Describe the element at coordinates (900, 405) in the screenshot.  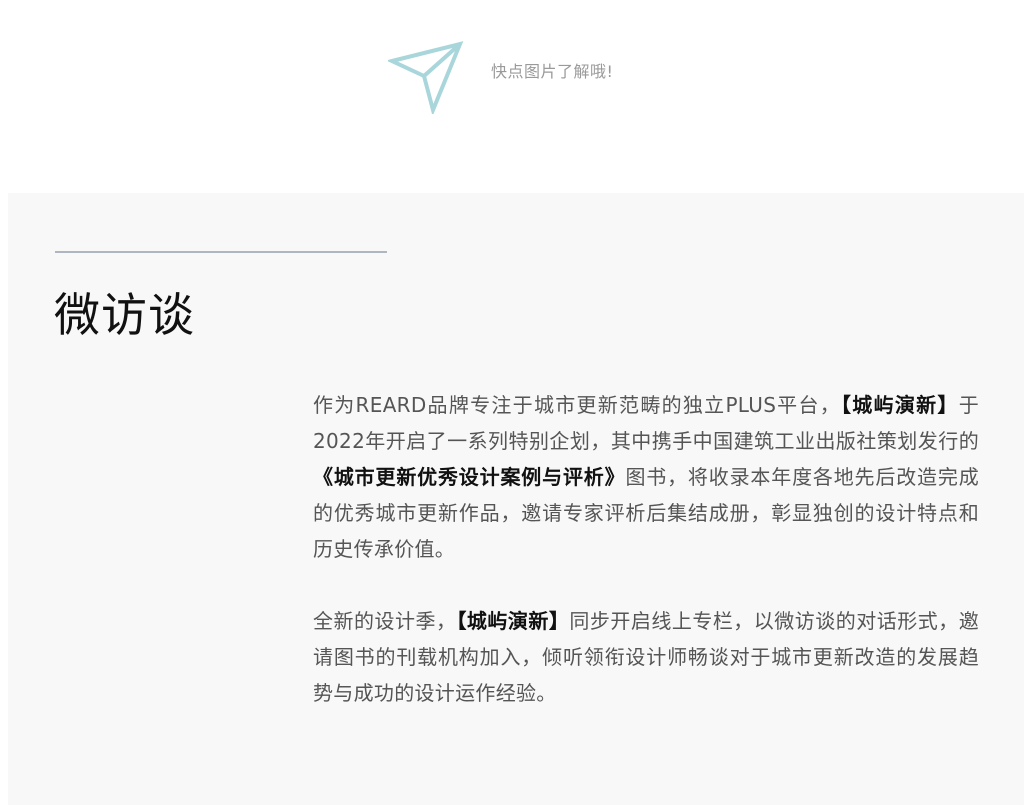
I see `brand-name-highlight: 【城屿演新】` at that location.